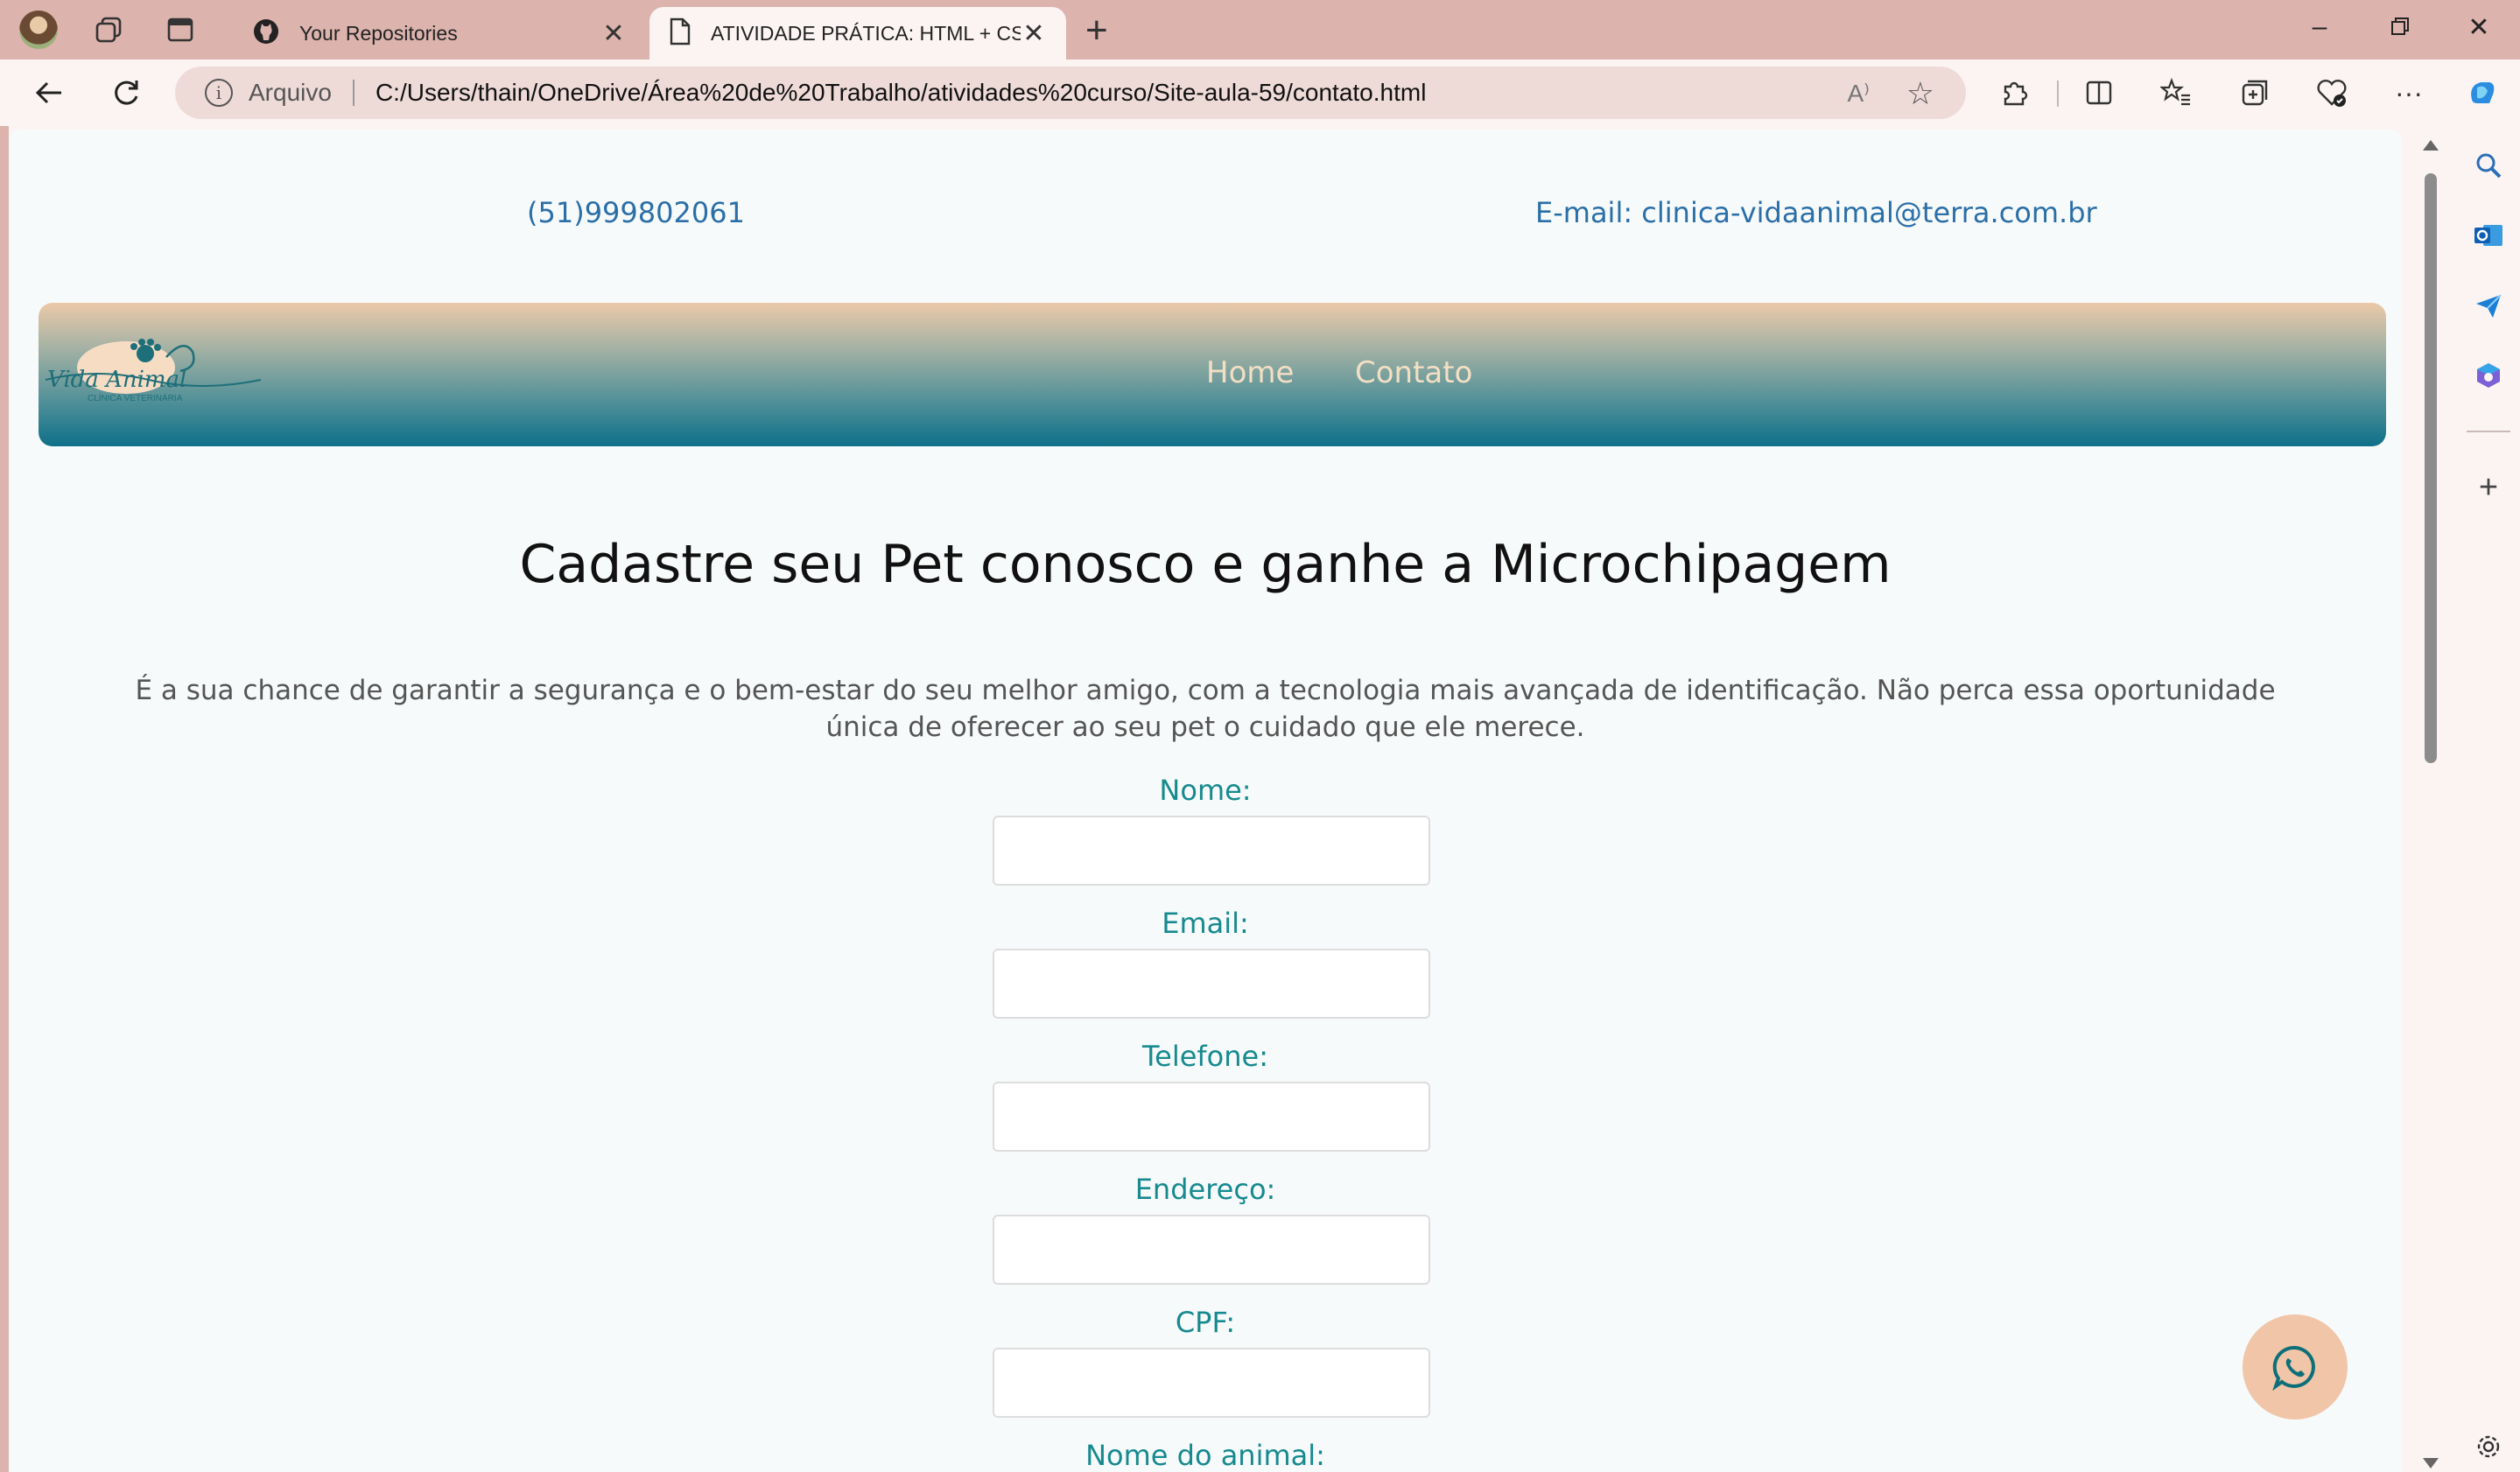 This screenshot has width=2520, height=1472. What do you see at coordinates (2479, 27) in the screenshot?
I see `close-window-button: ✕` at bounding box center [2479, 27].